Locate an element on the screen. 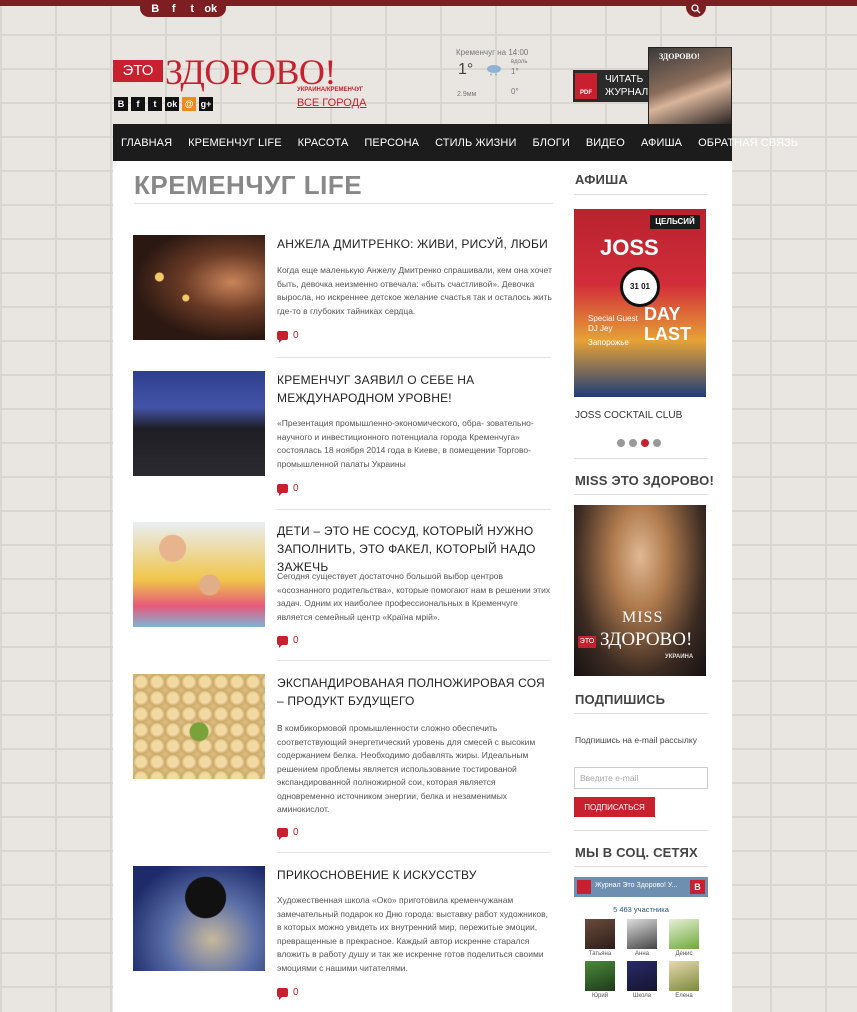 Image resolution: width=857 pixels, height=1012 pixels. poster-city: Запорожье is located at coordinates (608, 342).